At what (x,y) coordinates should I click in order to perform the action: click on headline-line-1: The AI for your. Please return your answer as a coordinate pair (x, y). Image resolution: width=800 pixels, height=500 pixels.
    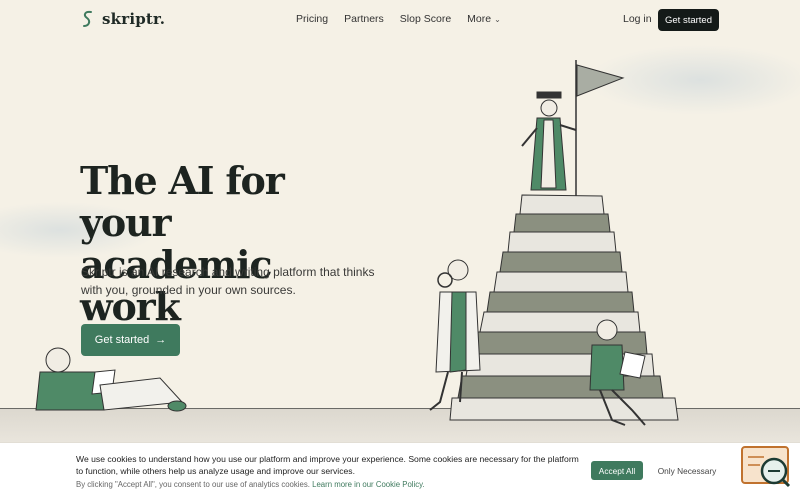
    Looking at the image, I should click on (182, 201).